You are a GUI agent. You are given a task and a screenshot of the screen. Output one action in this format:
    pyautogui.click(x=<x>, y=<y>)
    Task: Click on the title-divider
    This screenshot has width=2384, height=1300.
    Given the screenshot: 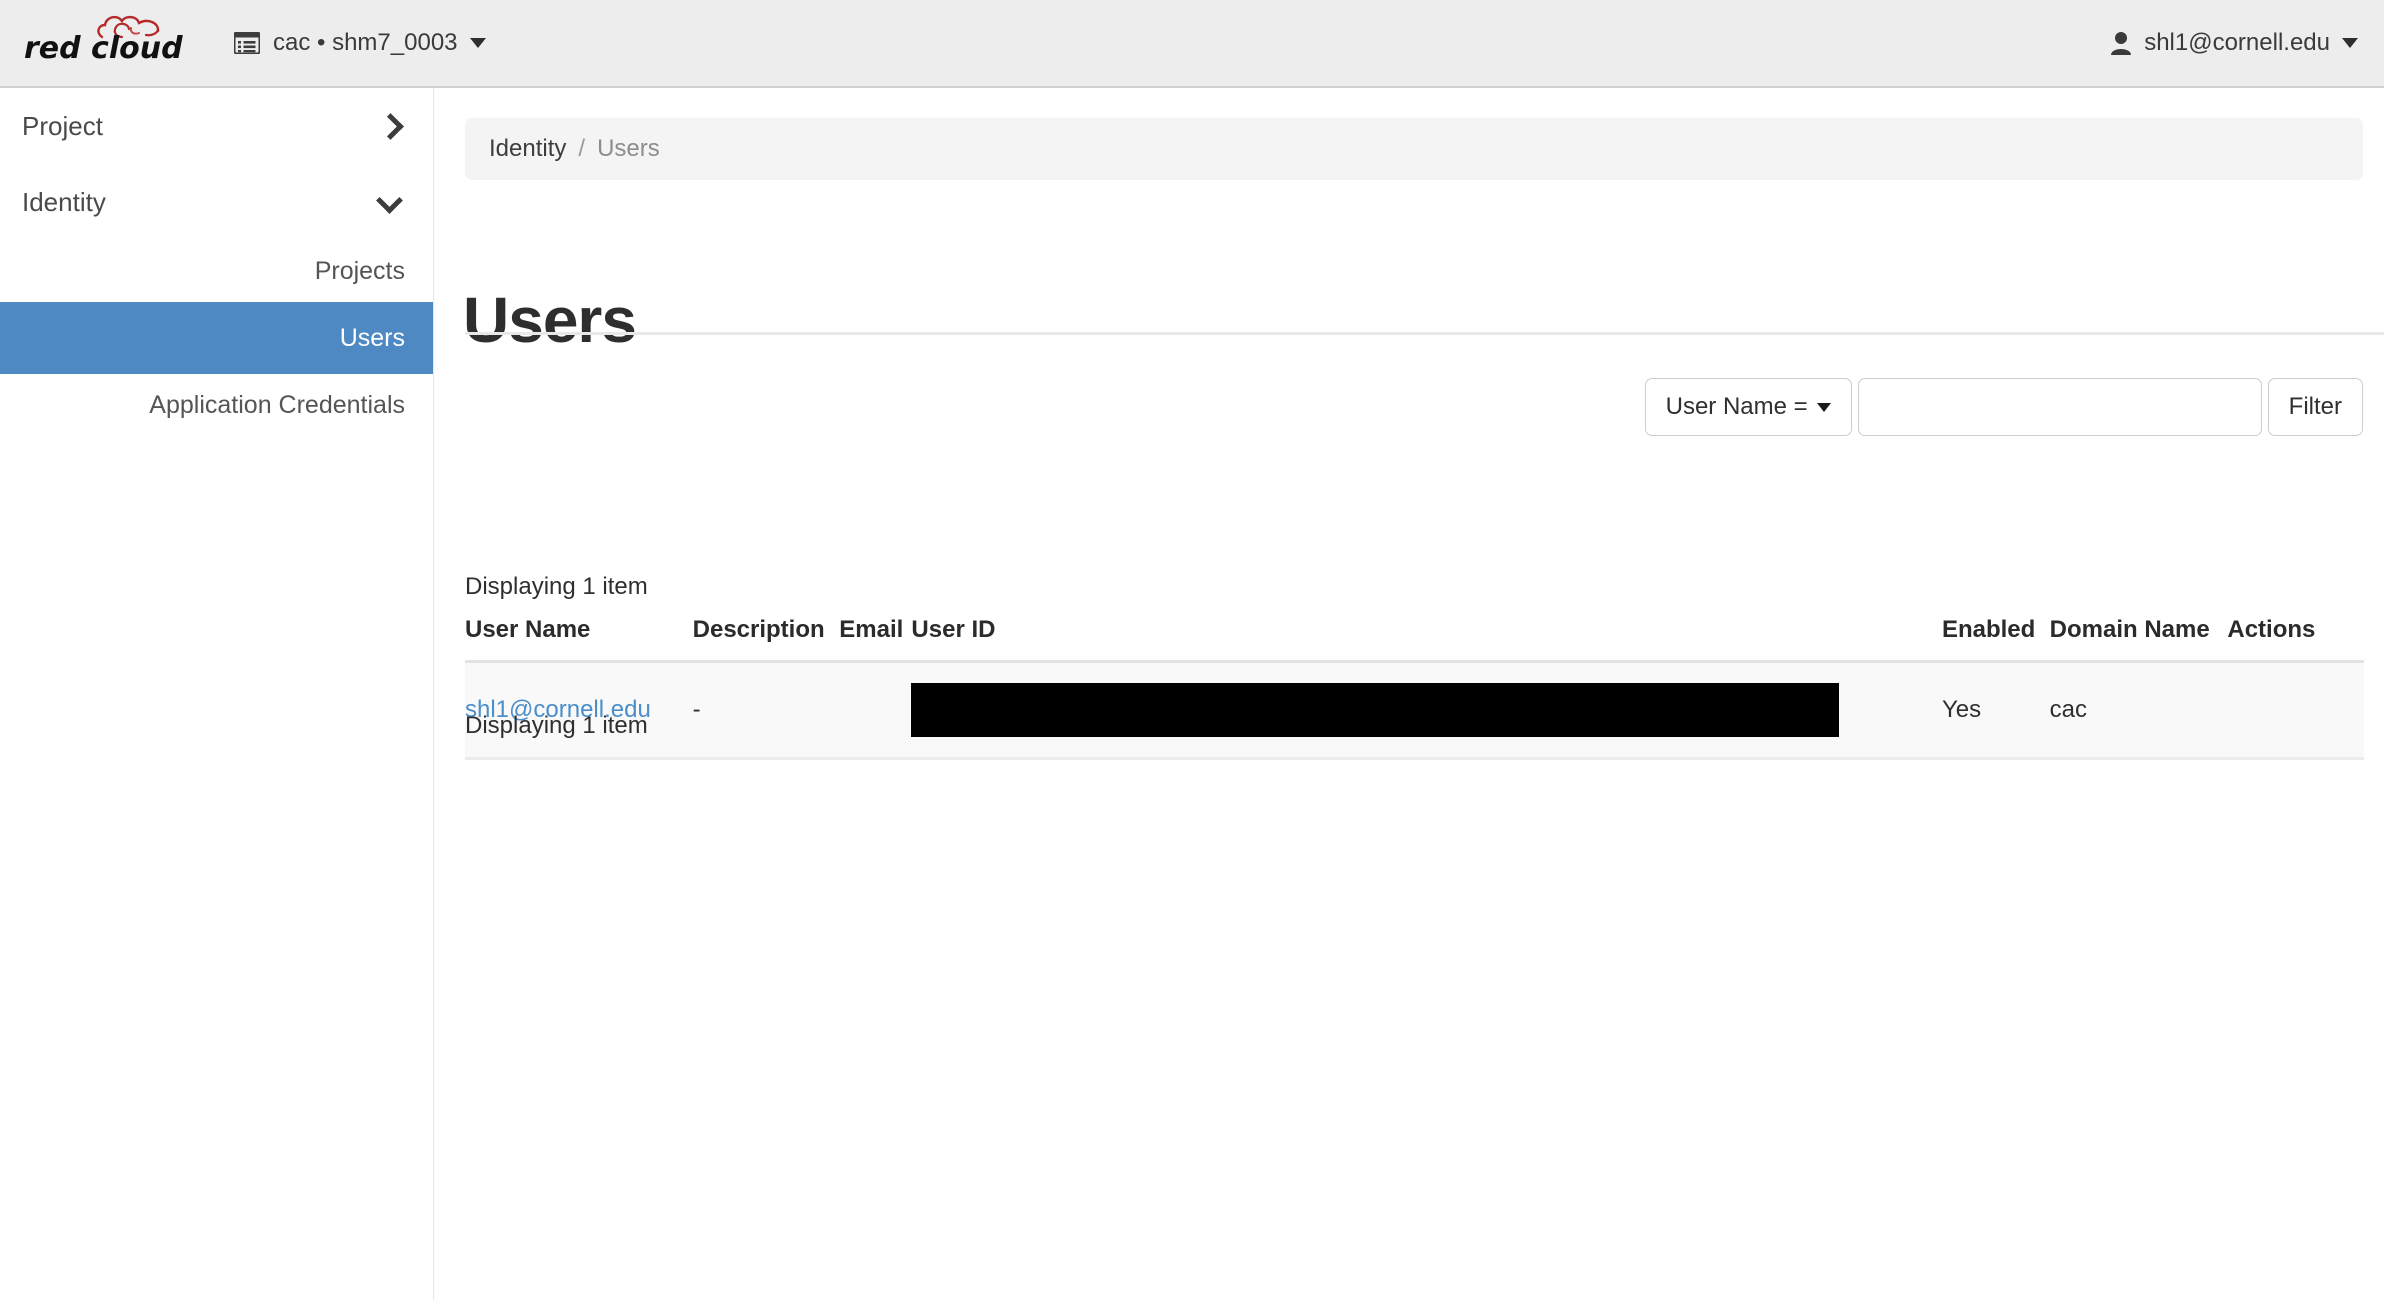 What is the action you would take?
    pyautogui.click(x=1424, y=333)
    